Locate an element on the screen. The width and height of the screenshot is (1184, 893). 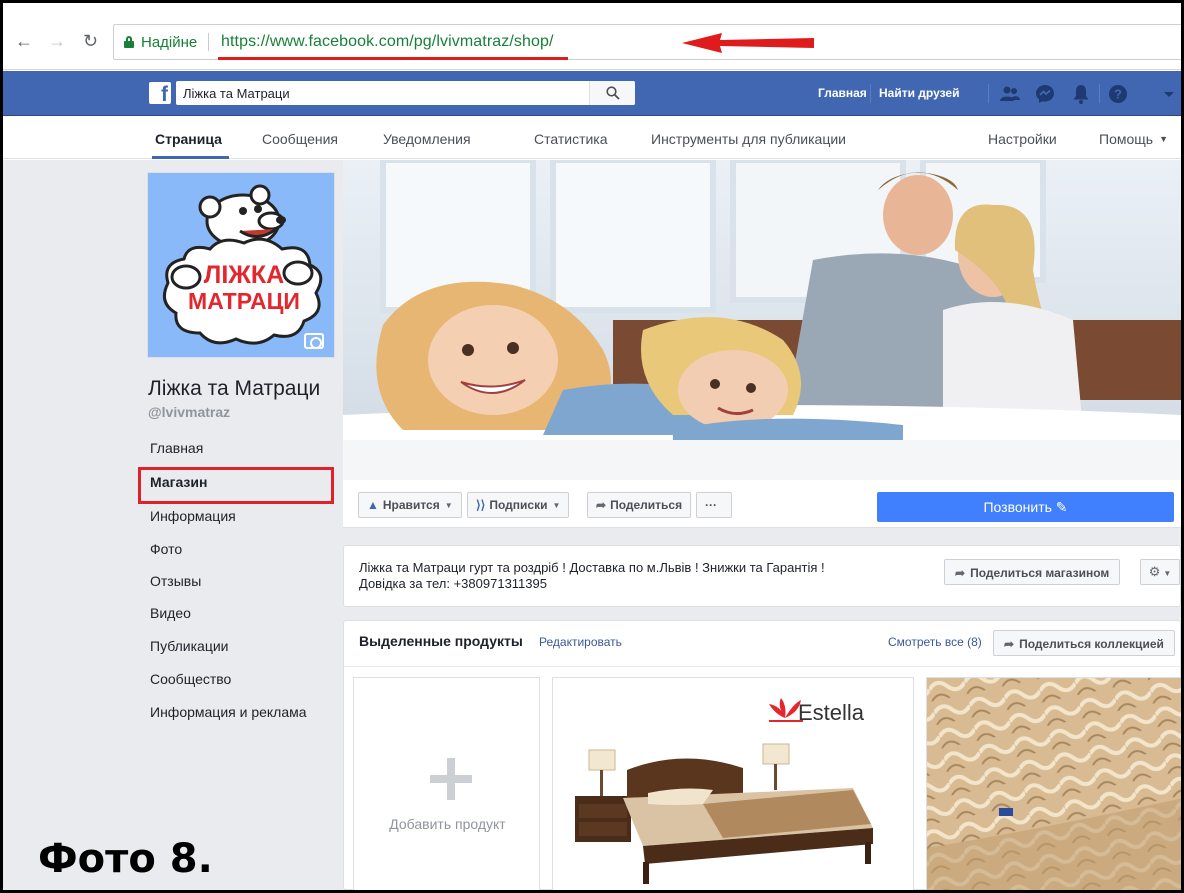
brand-logo-text: Estella is located at coordinates (831, 712).